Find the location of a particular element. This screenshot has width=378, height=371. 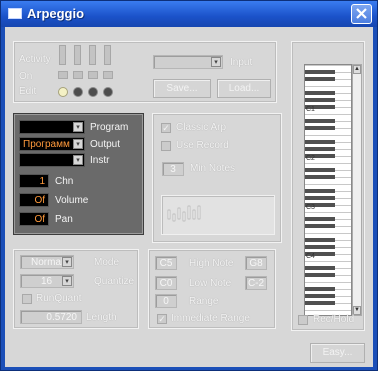

close-button is located at coordinates (361, 14).